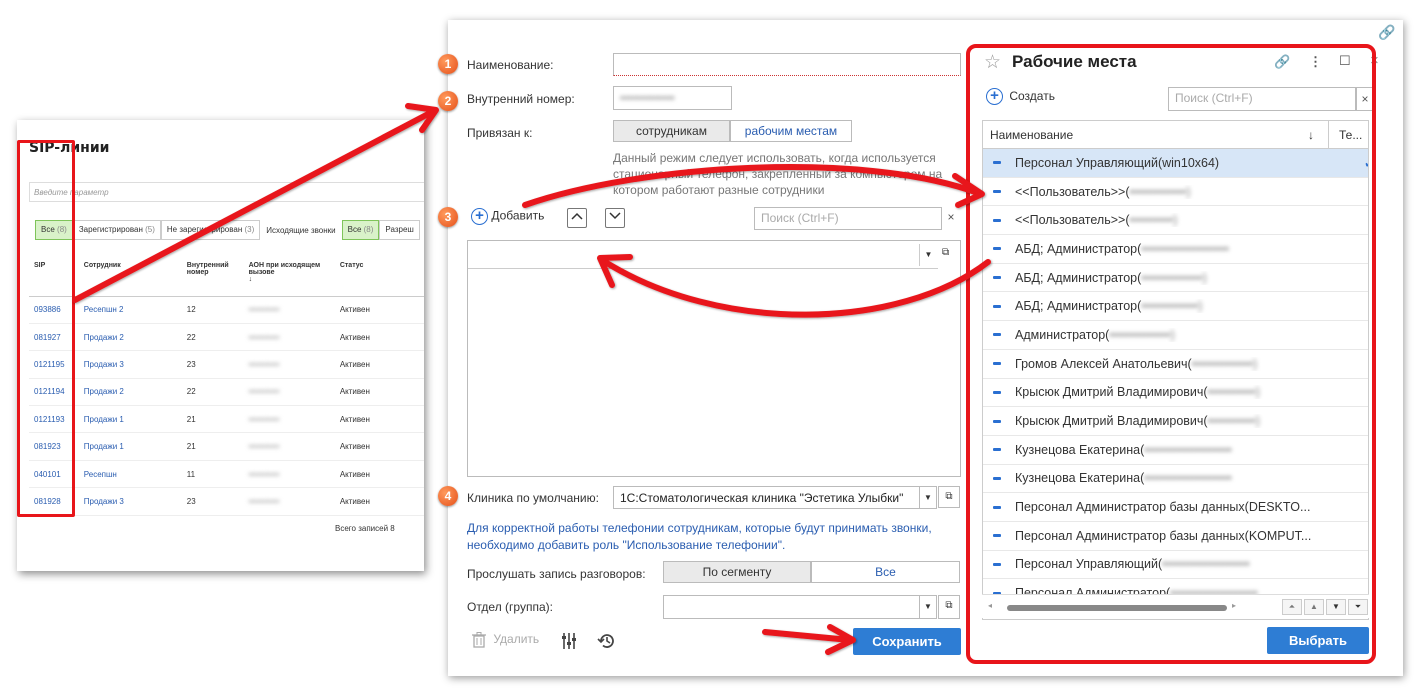 This screenshot has width=1420, height=699. Describe the element at coordinates (226, 446) in the screenshot. I see `table-row: 081923 Продажи 1 21 ••••••••••• Активен` at that location.